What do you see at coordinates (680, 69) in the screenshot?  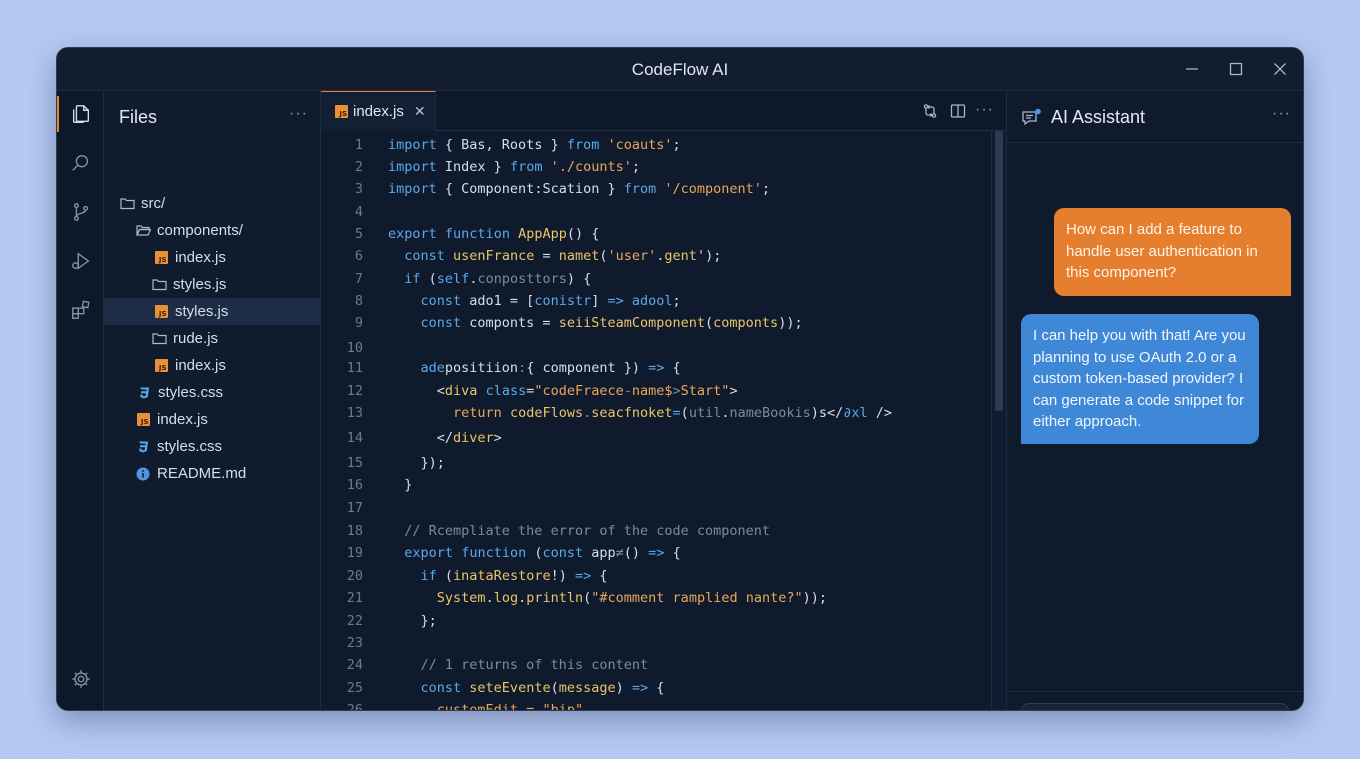 I see `window-title: CodeFlow AI` at bounding box center [680, 69].